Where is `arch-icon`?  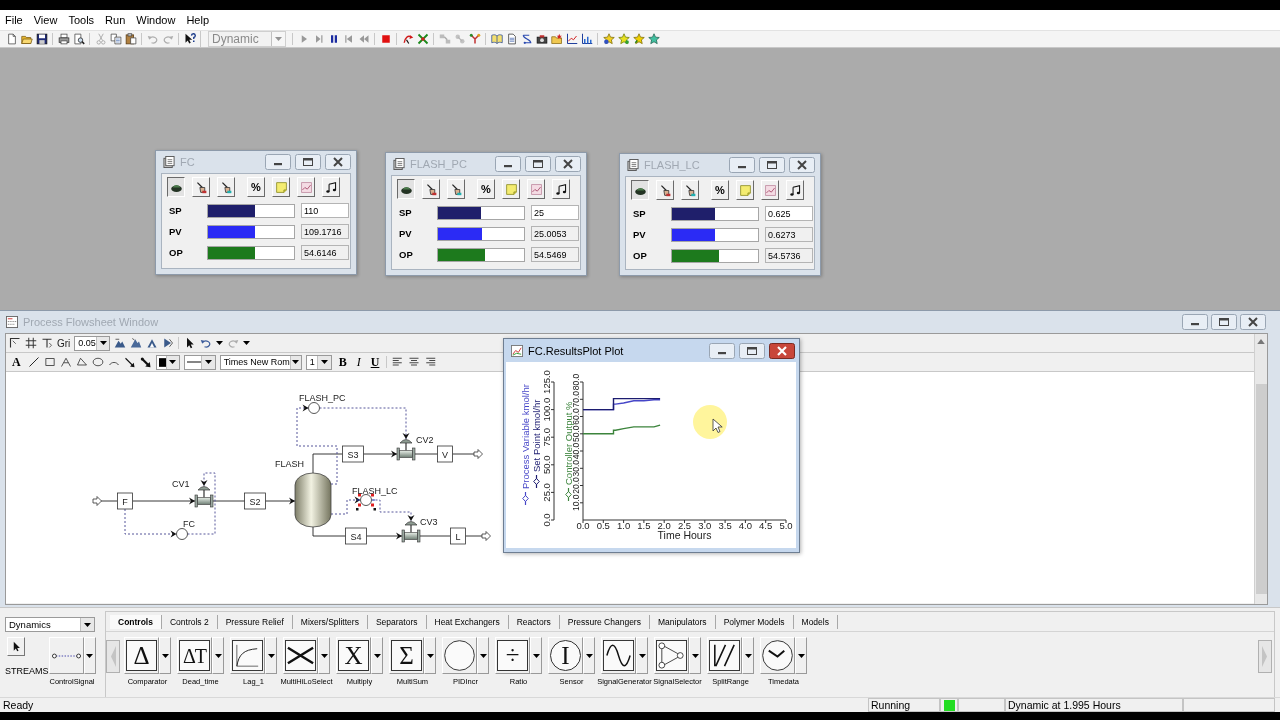 arch-icon is located at coordinates (152, 343).